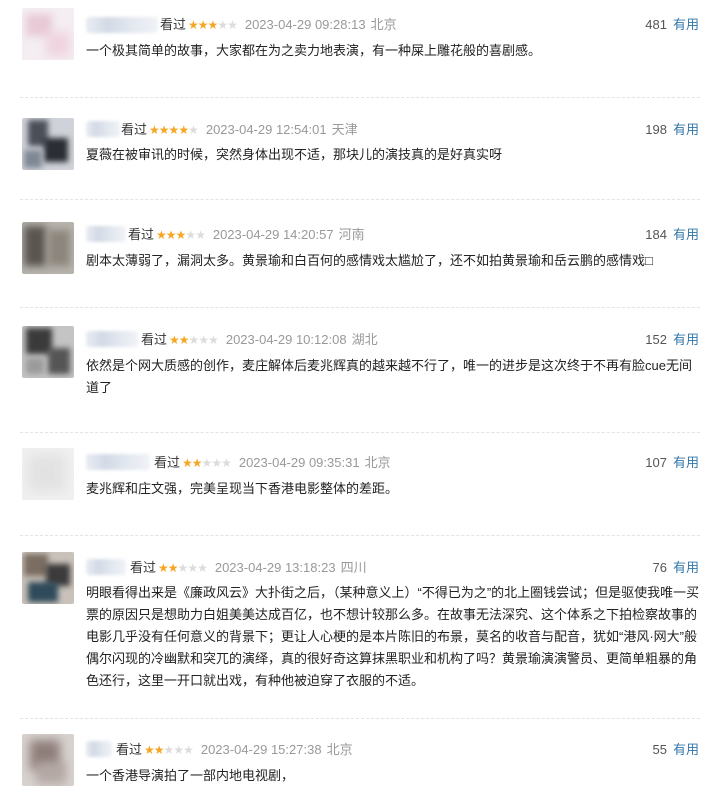  What do you see at coordinates (344, 129) in the screenshot?
I see `comment-location: 天津` at bounding box center [344, 129].